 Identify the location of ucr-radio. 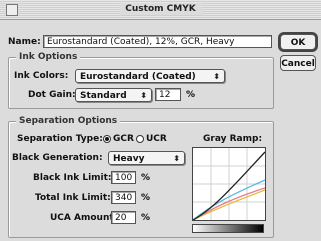
(140, 139).